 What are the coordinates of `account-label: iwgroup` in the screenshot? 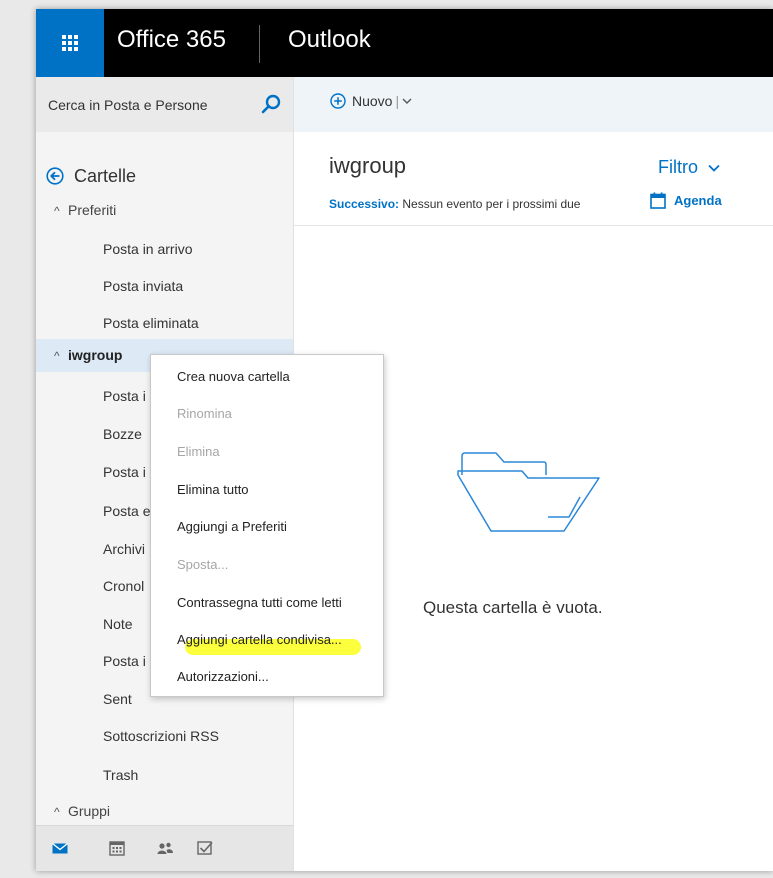 It's located at (95, 355).